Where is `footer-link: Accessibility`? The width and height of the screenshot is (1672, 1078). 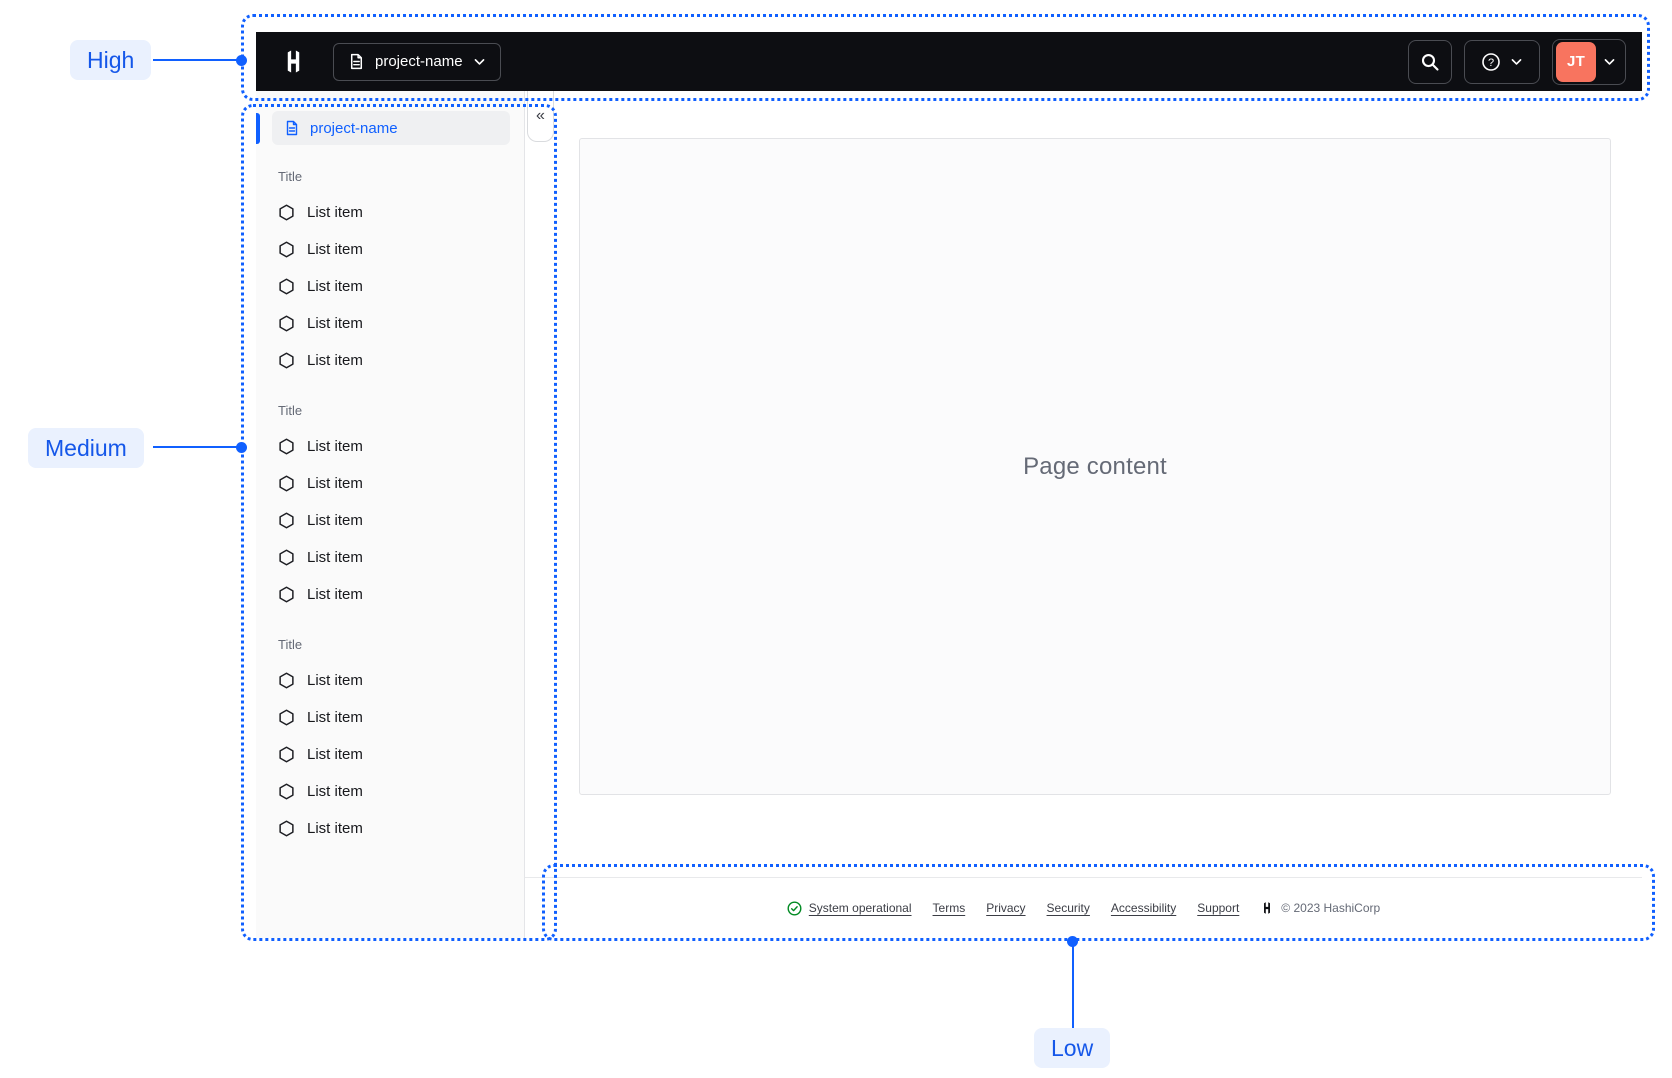 footer-link: Accessibility is located at coordinates (1143, 908).